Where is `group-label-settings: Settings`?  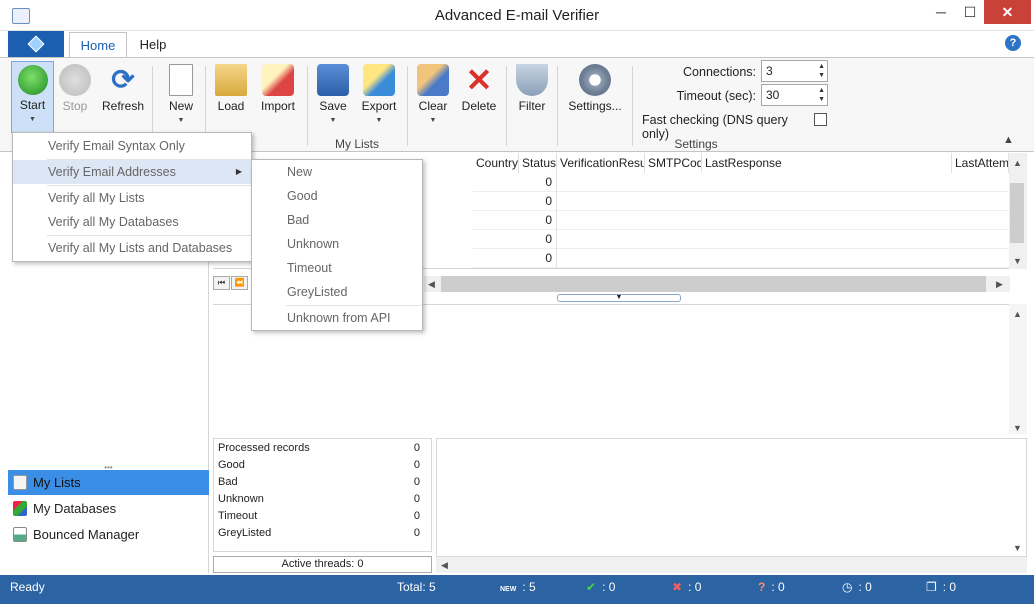 group-label-settings: Settings is located at coordinates (696, 144).